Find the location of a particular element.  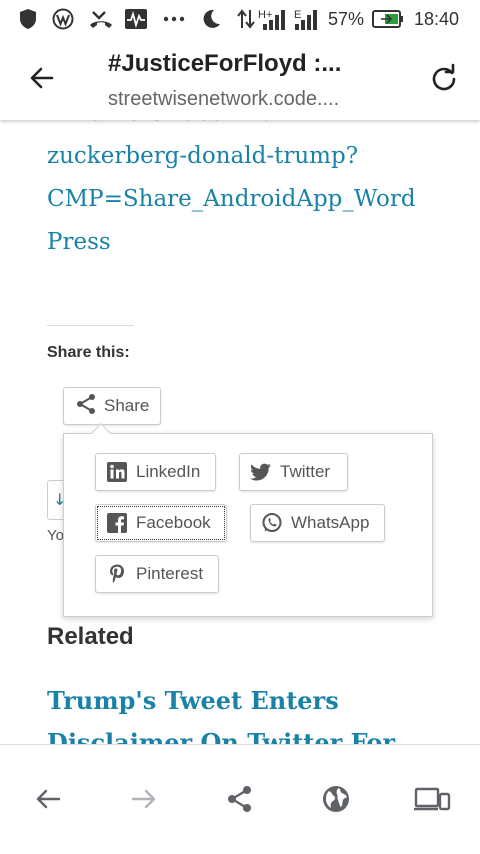

share-twitter-label: Twitter is located at coordinates (305, 471).